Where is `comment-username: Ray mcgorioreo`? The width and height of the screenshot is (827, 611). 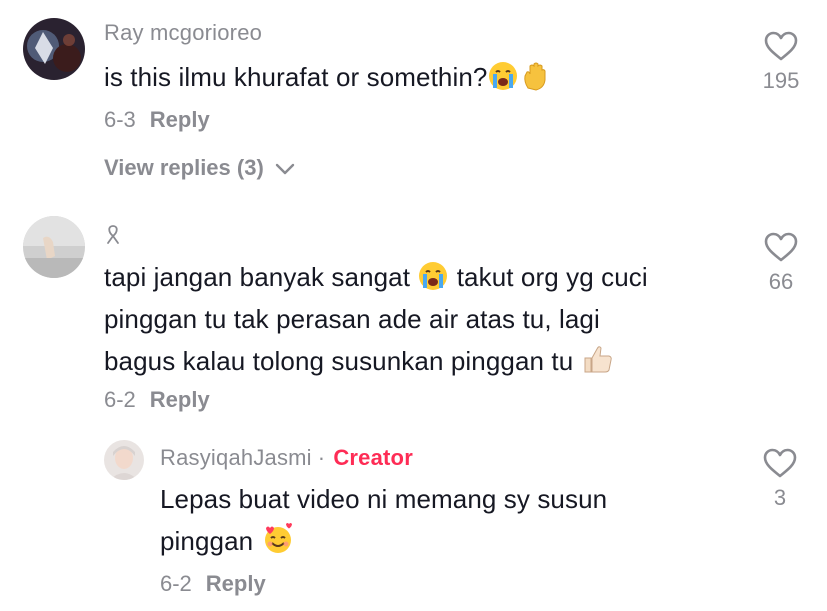
comment-username: Ray mcgorioreo is located at coordinates (183, 33).